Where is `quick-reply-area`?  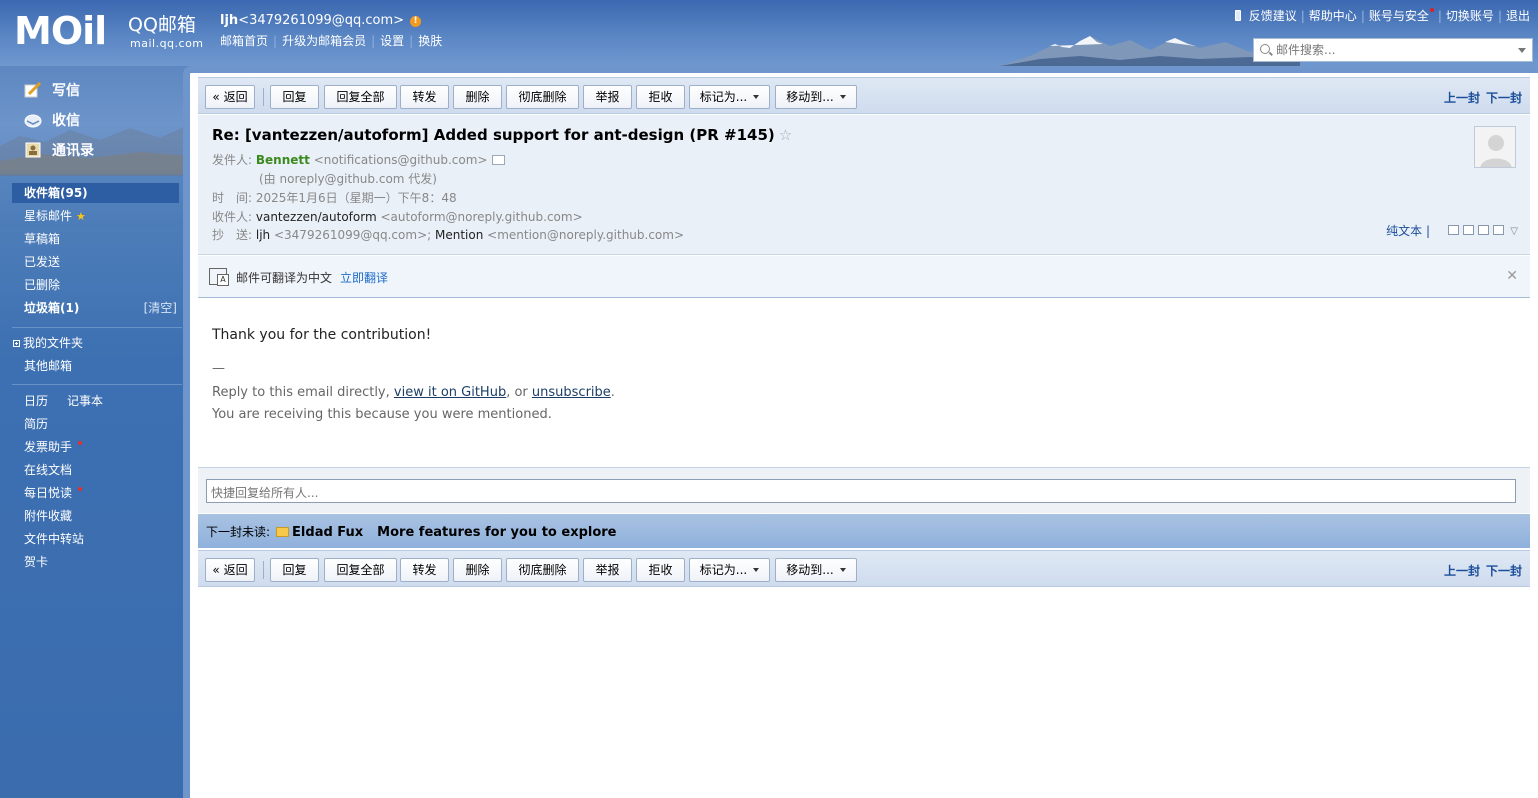 quick-reply-area is located at coordinates (864, 490).